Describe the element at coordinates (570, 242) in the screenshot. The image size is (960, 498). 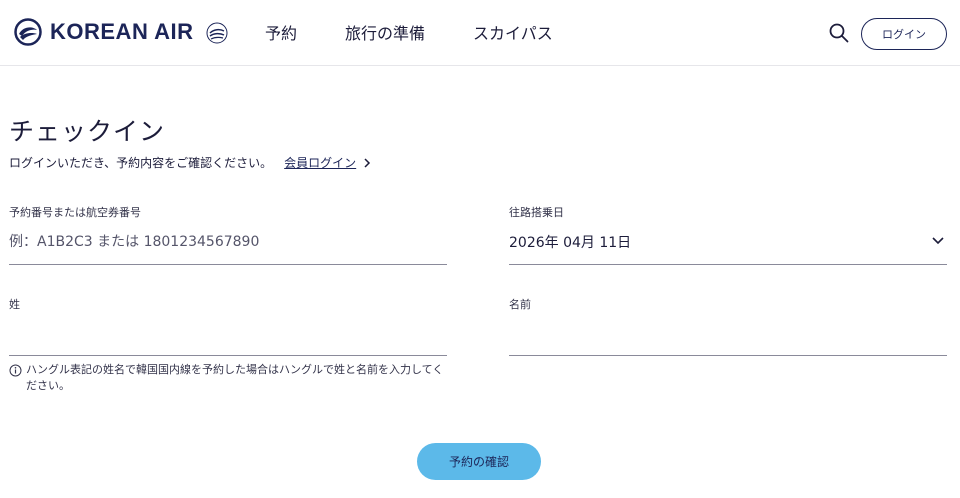
I see `departure-date-value: 2026年 04月 11日` at that location.